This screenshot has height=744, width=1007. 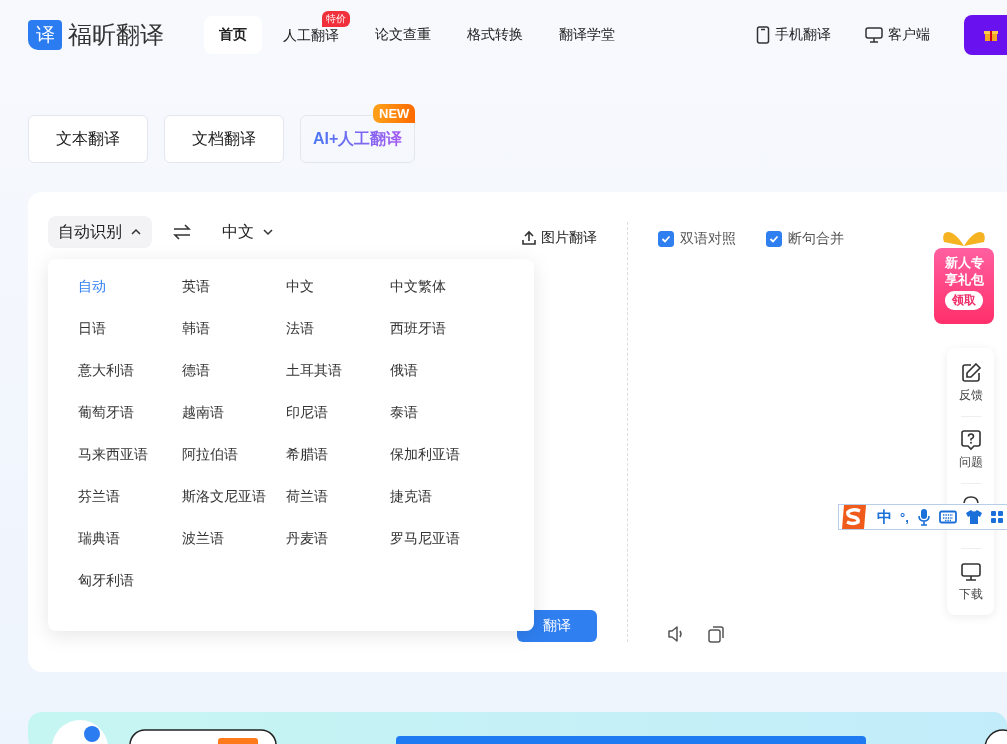 I want to click on claim-button: 领取, so click(x=964, y=300).